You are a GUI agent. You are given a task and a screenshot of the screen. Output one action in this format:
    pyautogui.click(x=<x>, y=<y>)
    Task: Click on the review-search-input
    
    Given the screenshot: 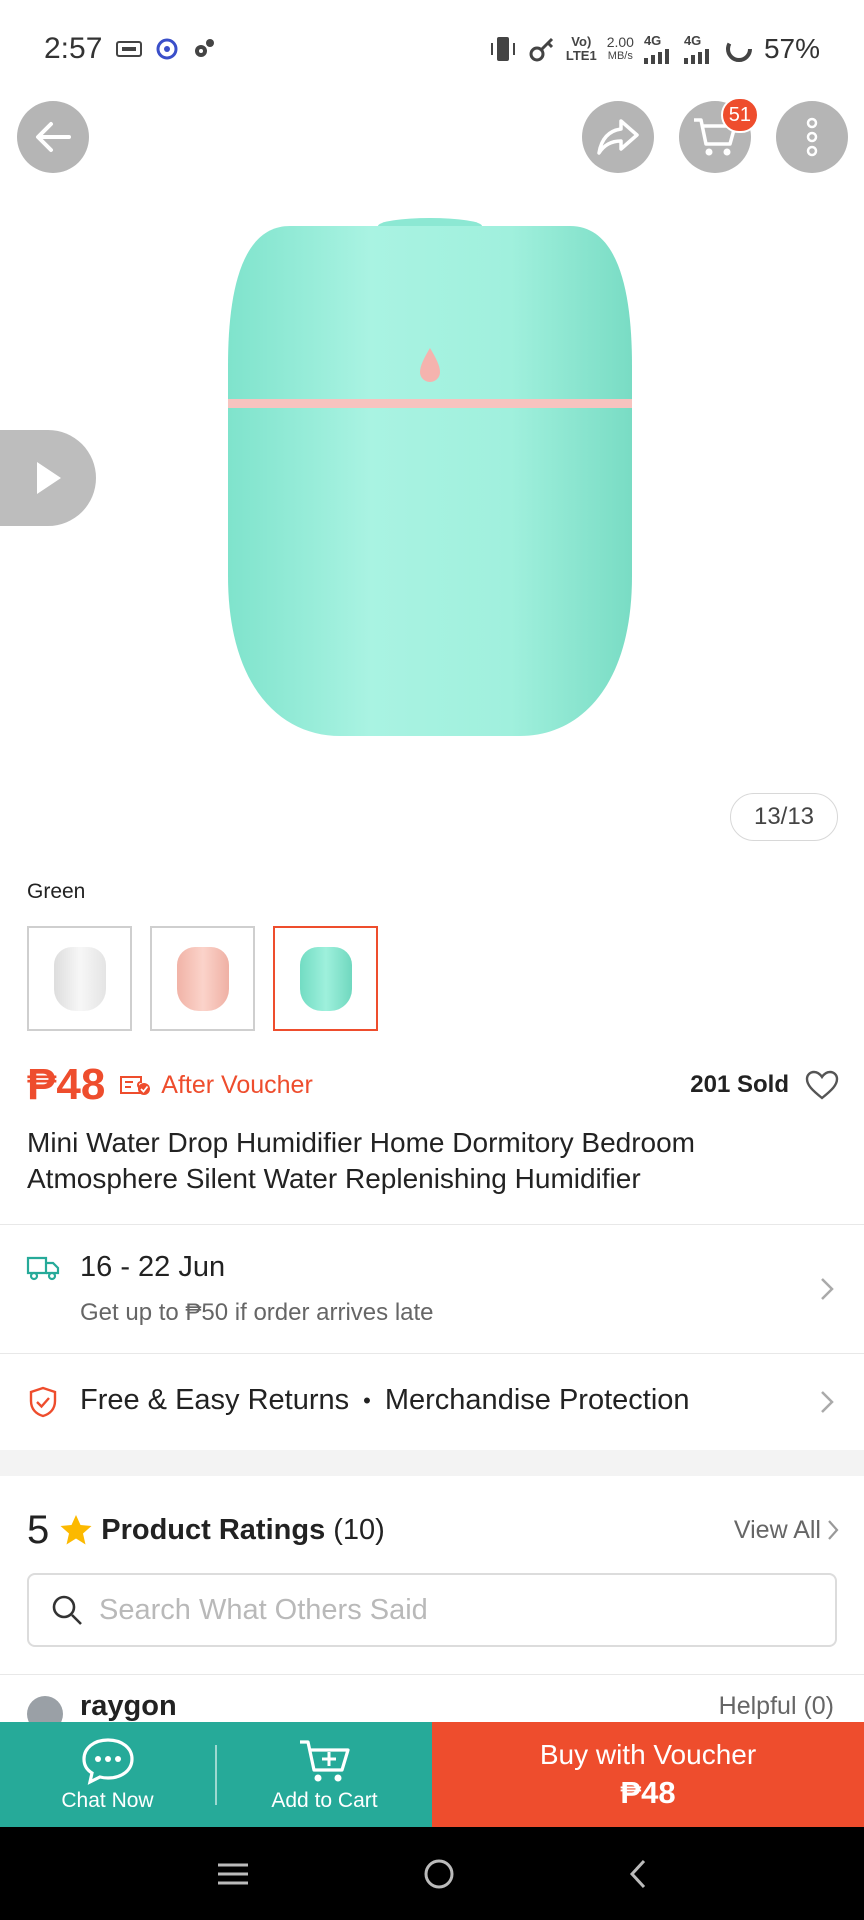 What is the action you would take?
    pyautogui.click(x=449, y=1610)
    